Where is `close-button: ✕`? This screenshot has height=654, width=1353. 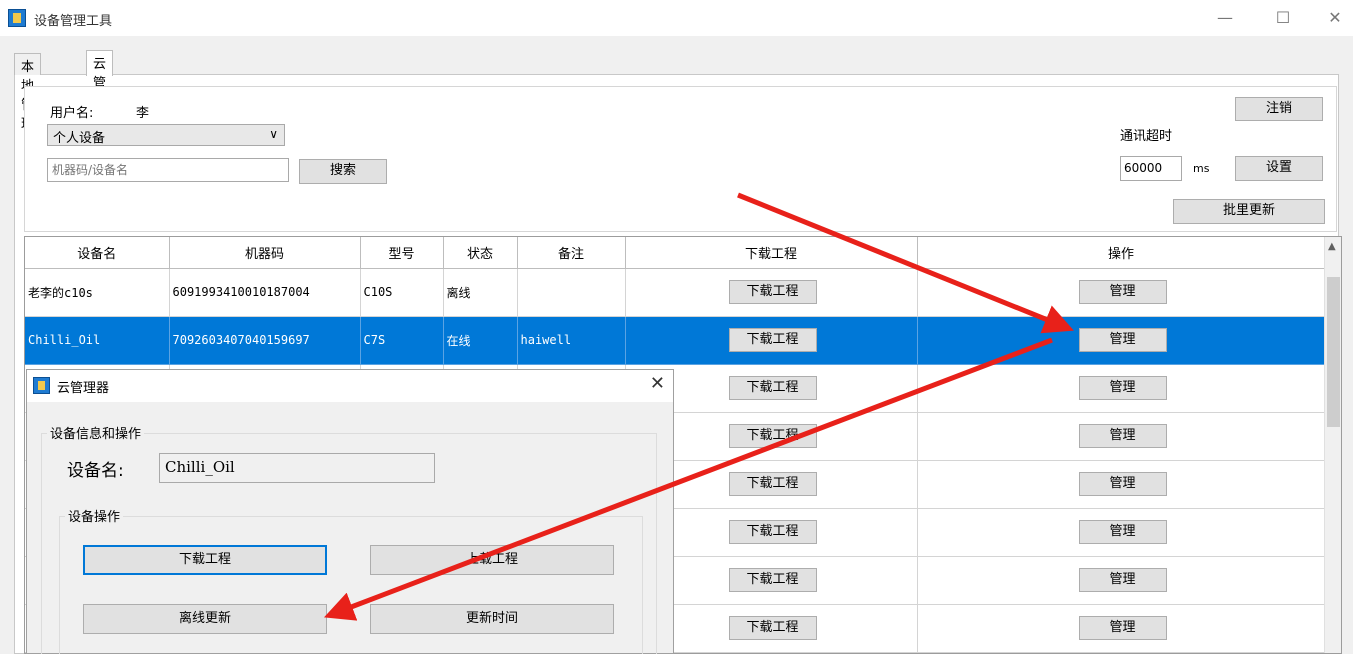 close-button: ✕ is located at coordinates (1334, 18).